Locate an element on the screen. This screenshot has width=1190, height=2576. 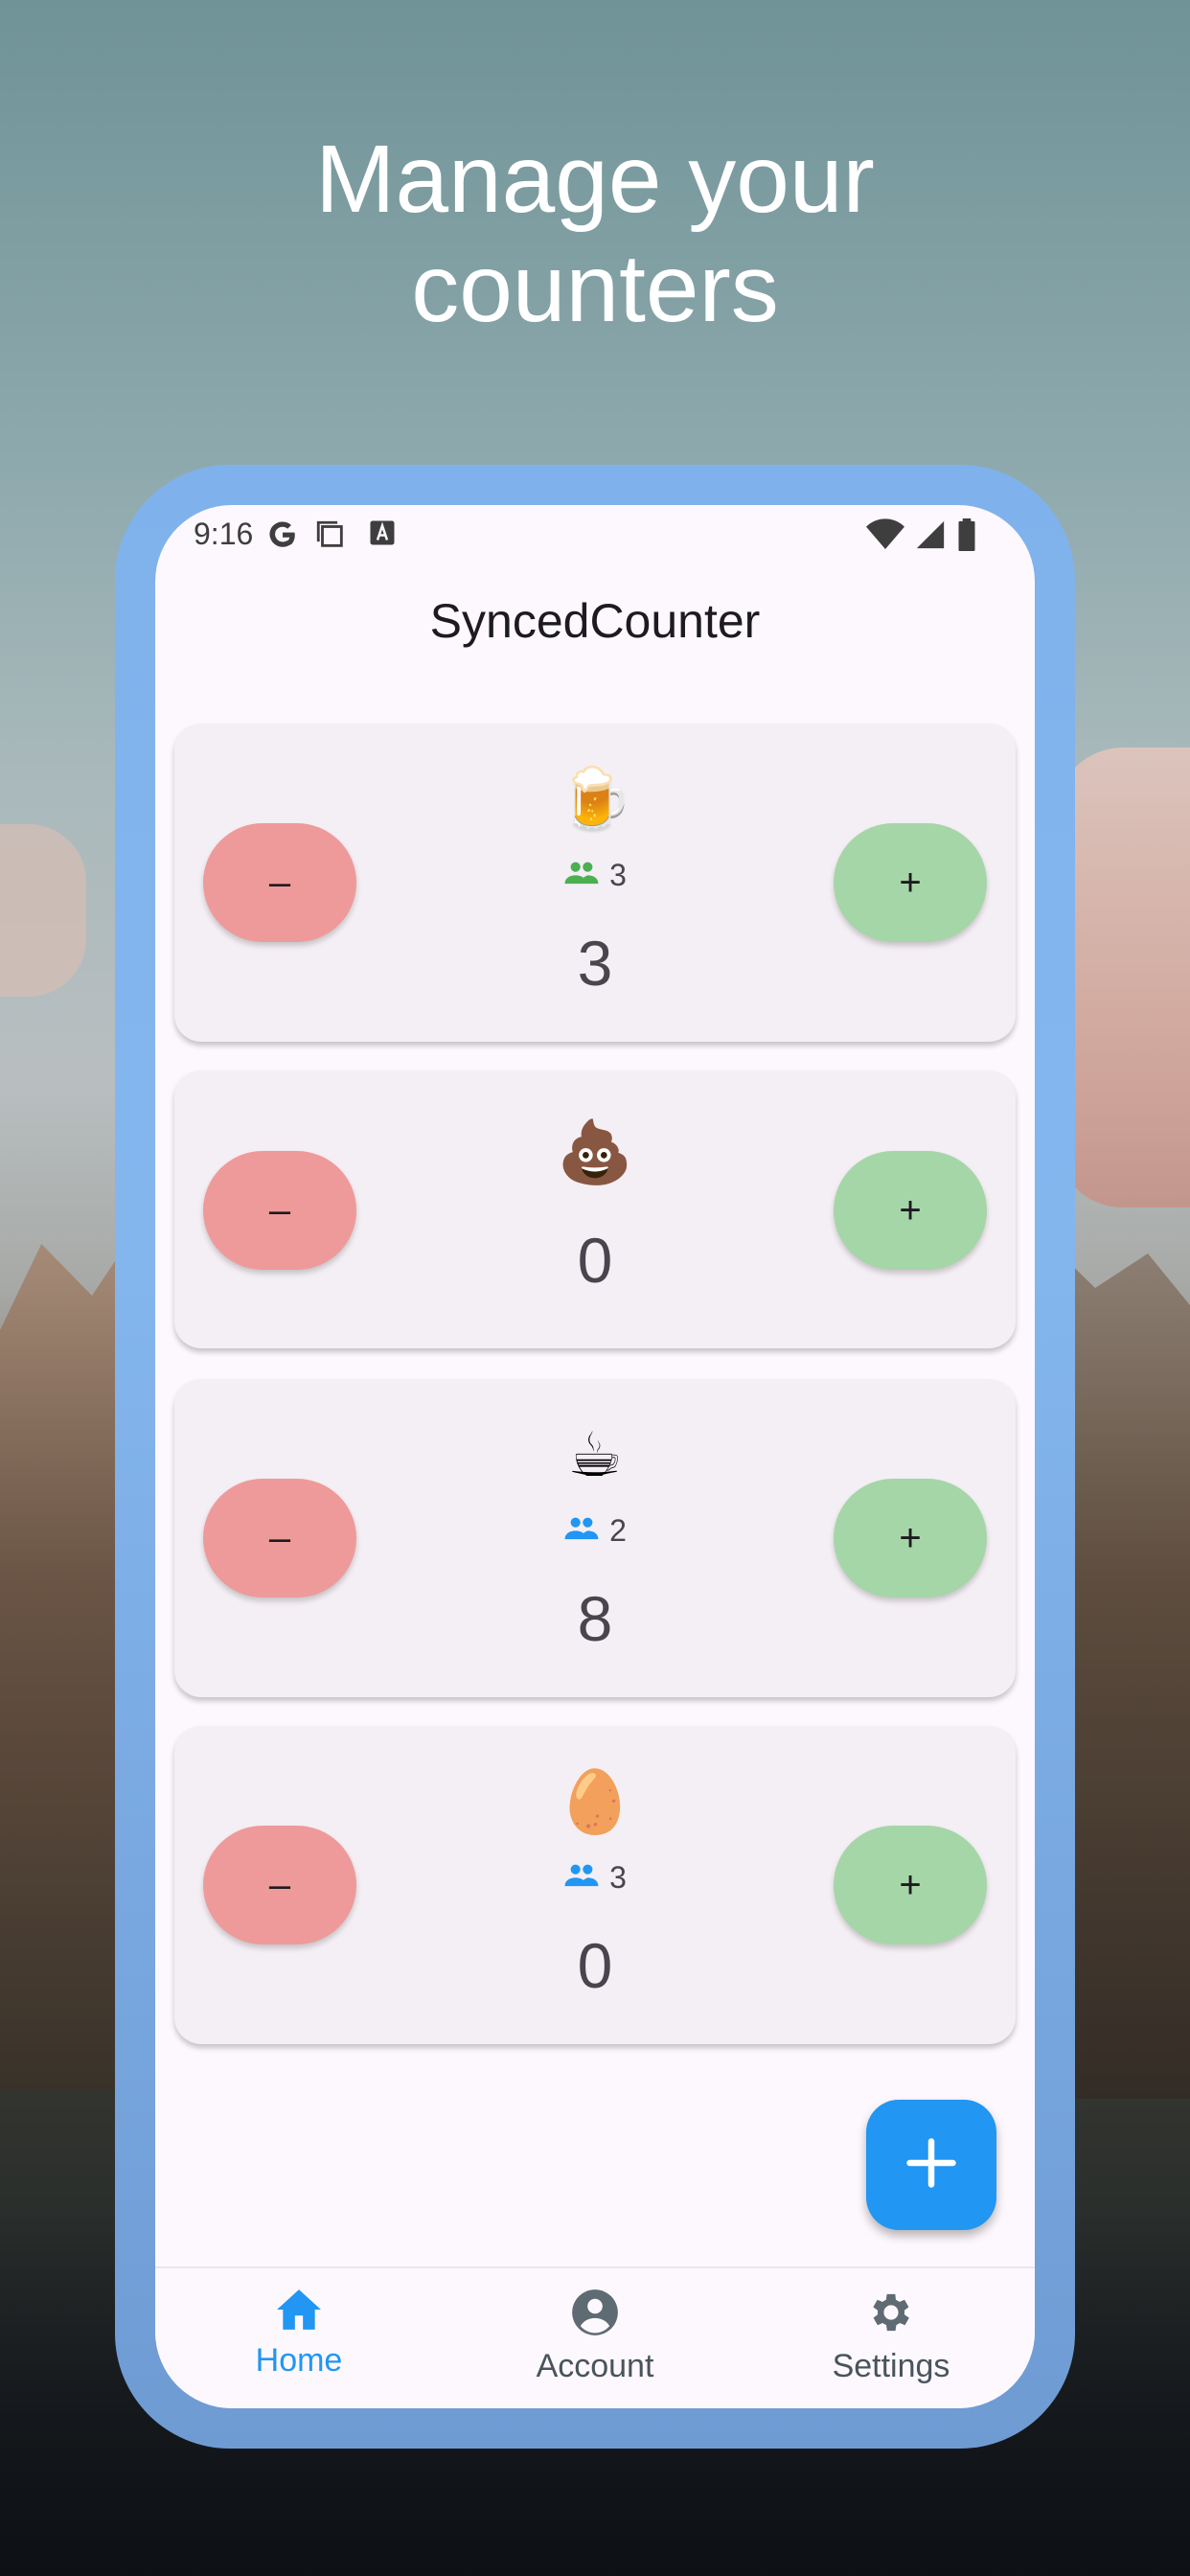
counter-card: – 🍺 3 3 + is located at coordinates (595, 883).